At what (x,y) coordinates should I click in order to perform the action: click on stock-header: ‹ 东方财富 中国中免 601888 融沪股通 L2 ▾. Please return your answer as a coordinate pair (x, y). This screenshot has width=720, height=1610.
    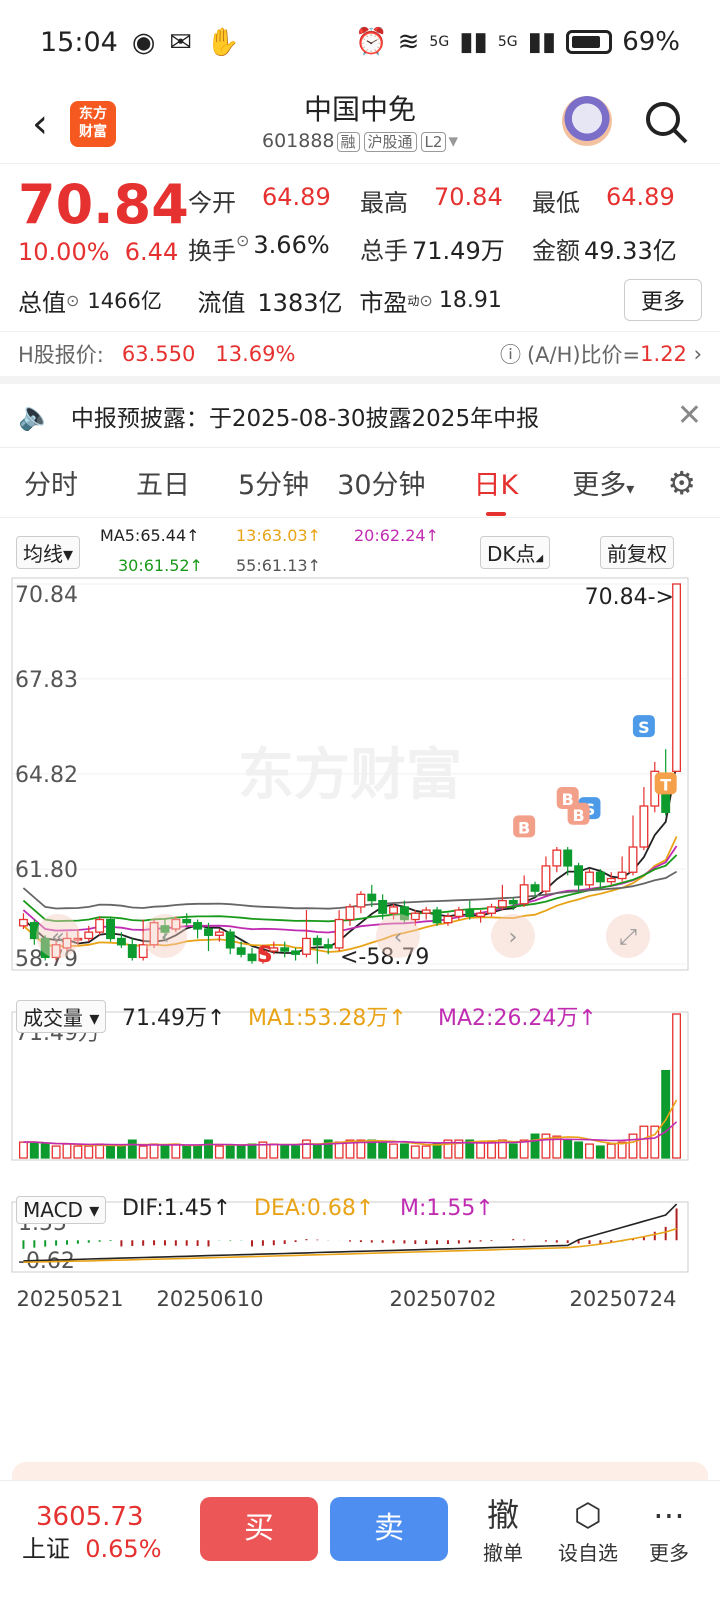
    Looking at the image, I should click on (360, 124).